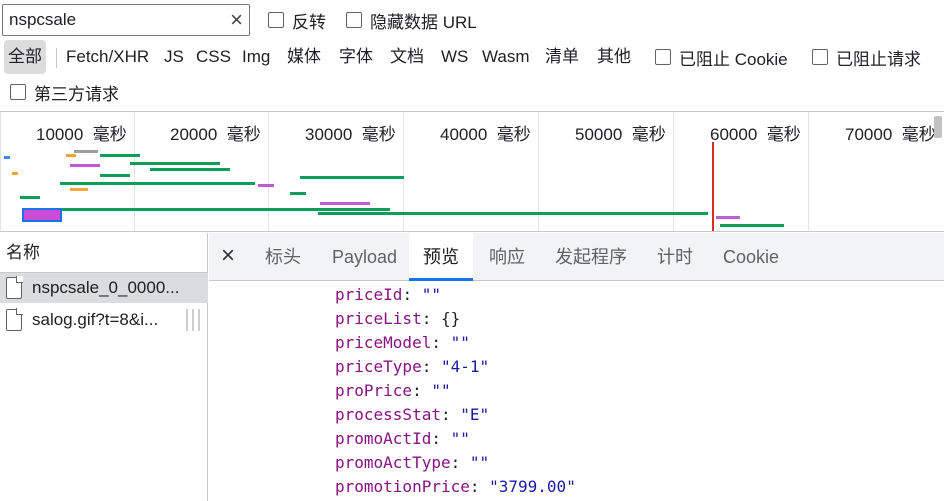 Image resolution: width=944 pixels, height=501 pixels. What do you see at coordinates (465, 366) in the screenshot?
I see `json-value: "4-1"` at bounding box center [465, 366].